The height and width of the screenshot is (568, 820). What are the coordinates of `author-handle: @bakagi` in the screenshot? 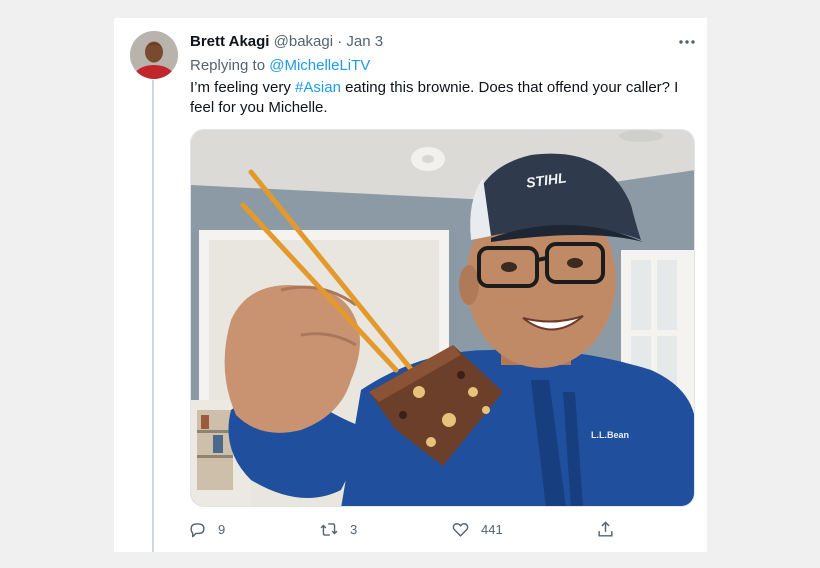 It's located at (303, 41).